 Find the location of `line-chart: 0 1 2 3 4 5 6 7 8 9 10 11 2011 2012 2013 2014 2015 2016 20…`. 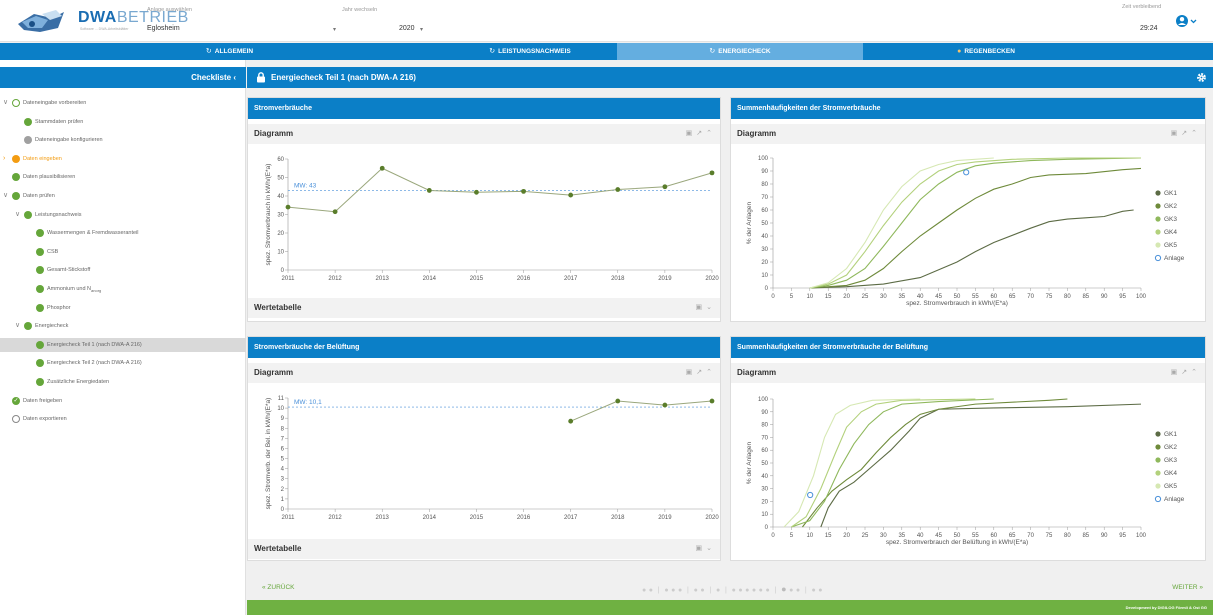

line-chart: 0 1 2 3 4 5 6 7 8 9 10 11 2011 2012 2013 2014 2015 2016 20… is located at coordinates (492, 458).